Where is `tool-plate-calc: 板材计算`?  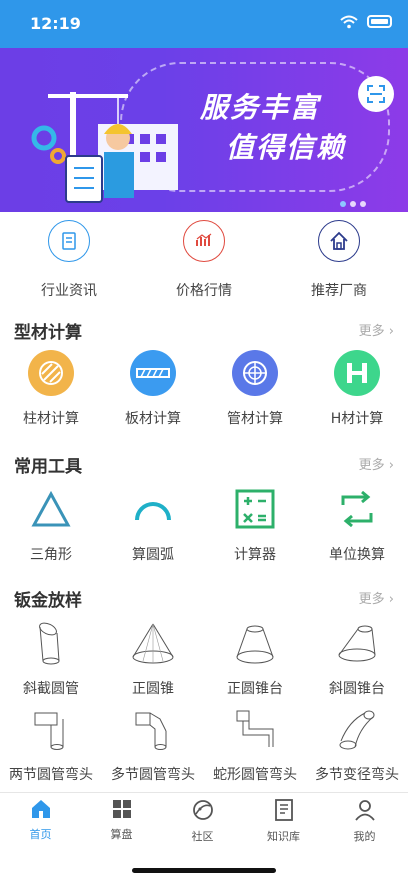 tool-plate-calc: 板材计算 is located at coordinates (153, 389).